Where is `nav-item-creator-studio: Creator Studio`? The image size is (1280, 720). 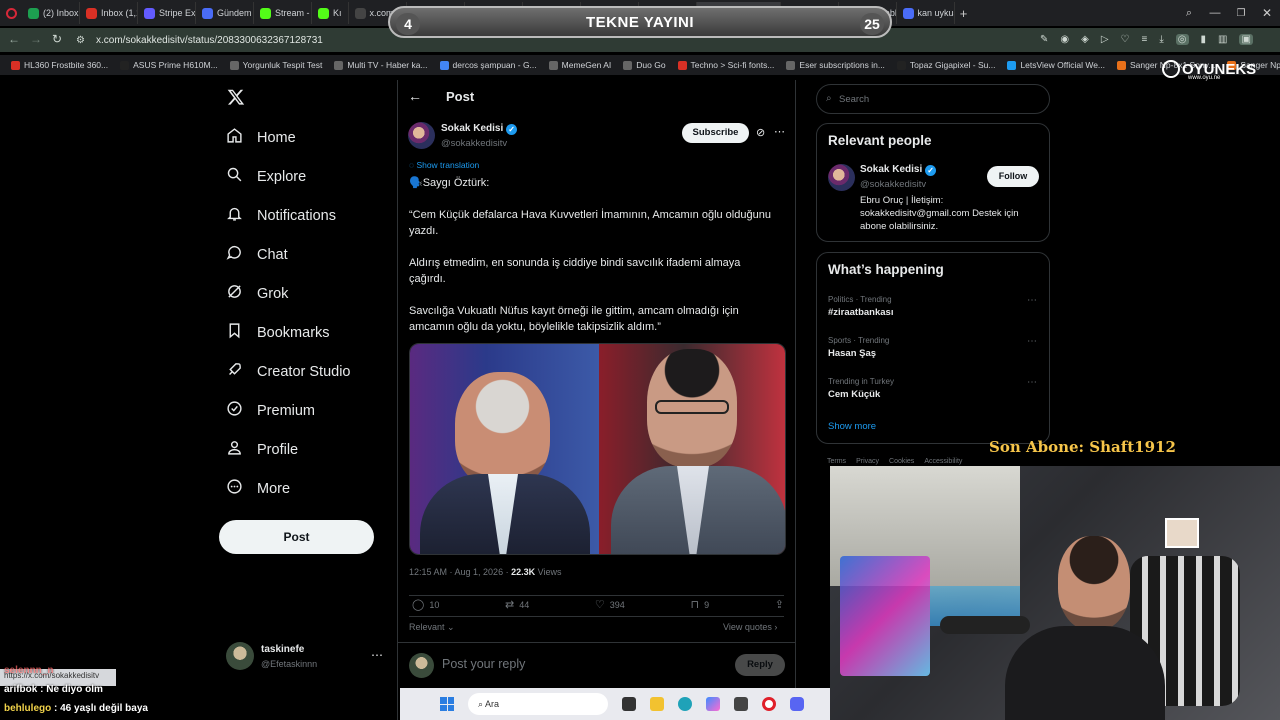
nav-item-creator-studio: Creator Studio is located at coordinates (303, 371).